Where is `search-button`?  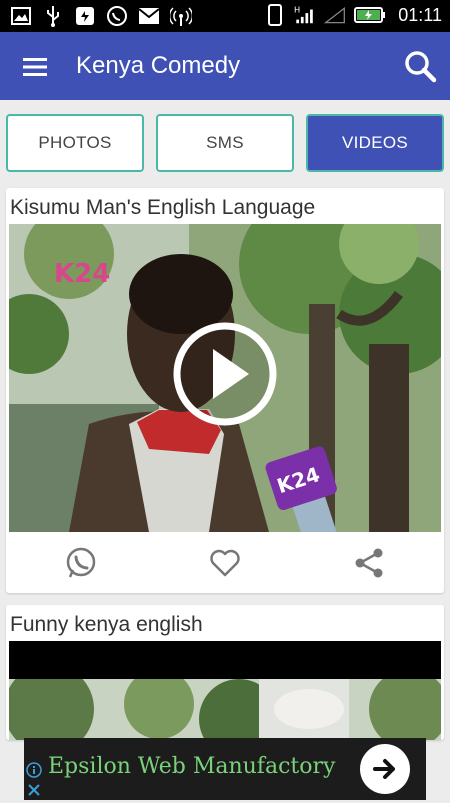
search-button is located at coordinates (420, 66).